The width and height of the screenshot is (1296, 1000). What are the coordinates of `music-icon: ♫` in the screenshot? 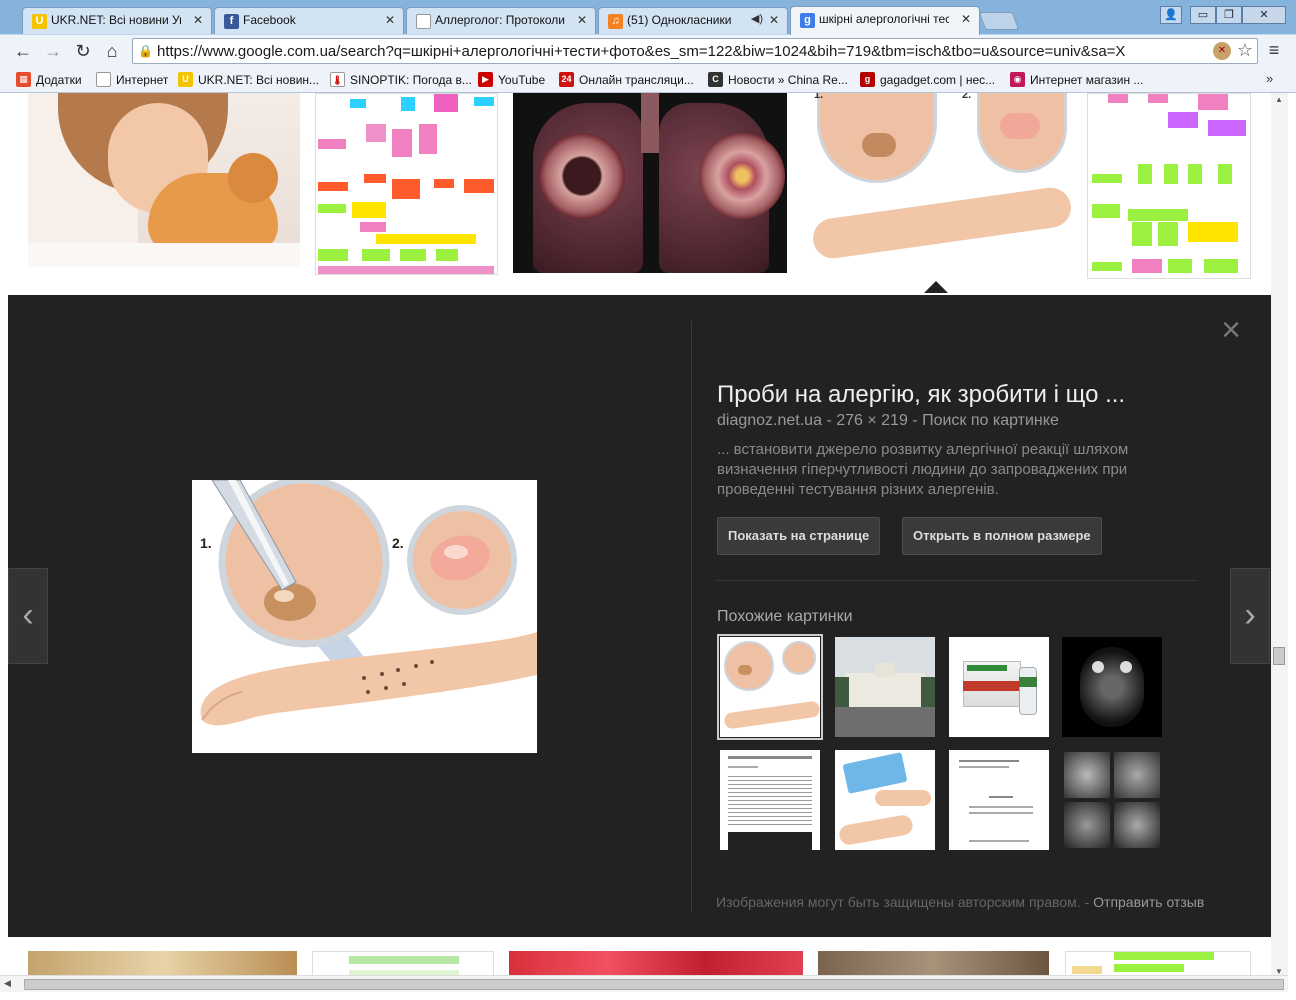 It's located at (615, 21).